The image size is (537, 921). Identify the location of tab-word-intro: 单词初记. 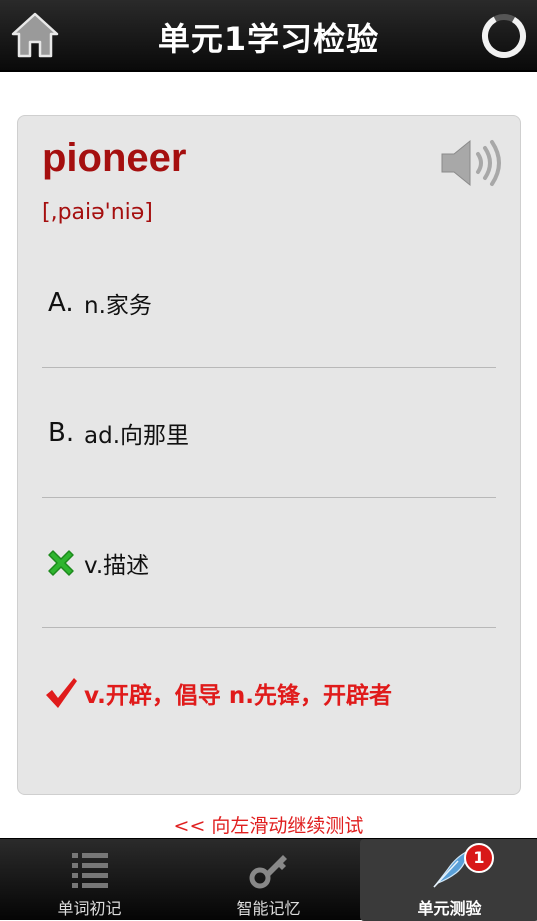
(89, 880).